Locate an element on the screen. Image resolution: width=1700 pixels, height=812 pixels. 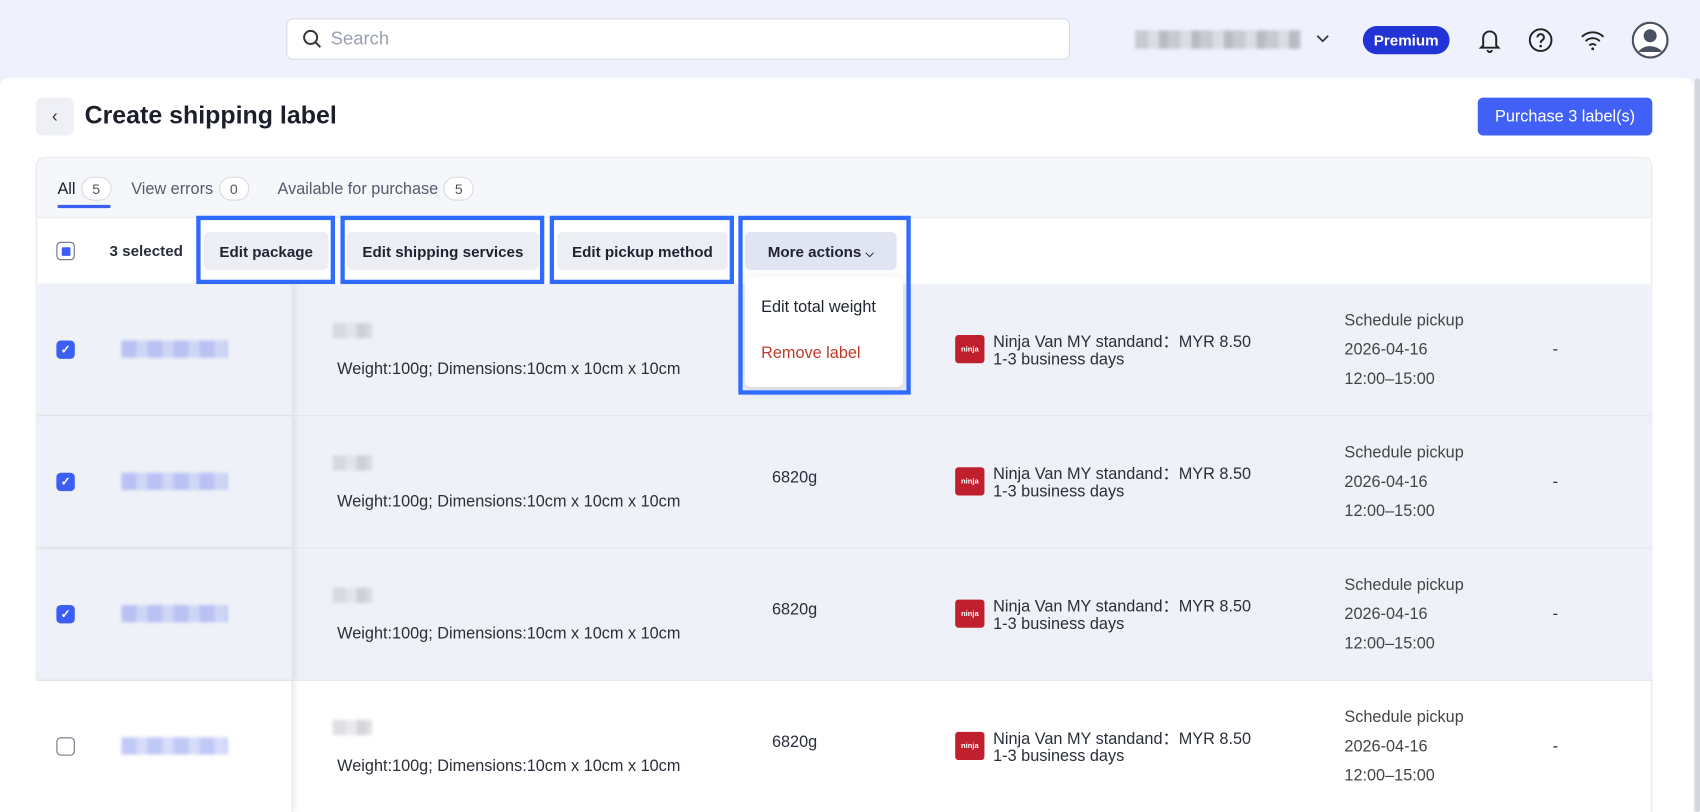
selected-count: 3 selected is located at coordinates (146, 250).